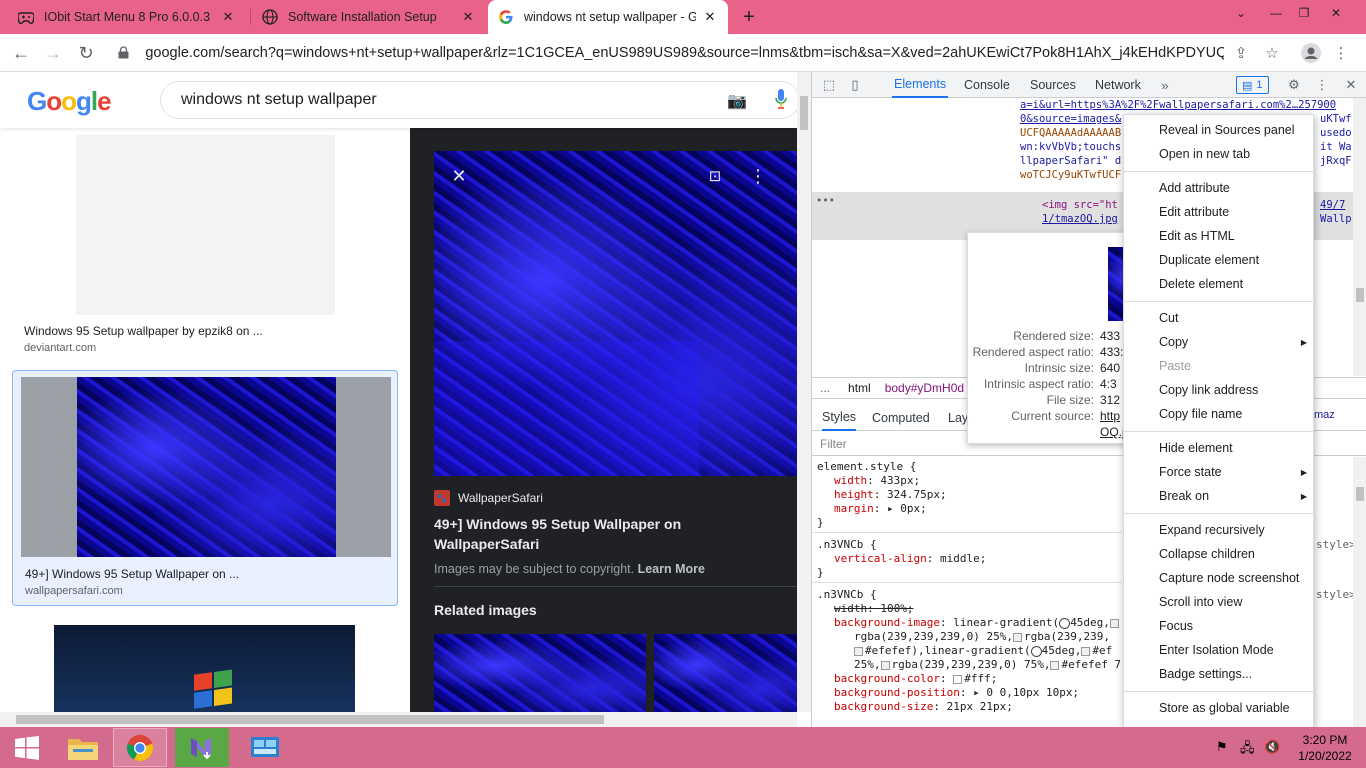 This screenshot has width=1366, height=768. I want to click on menu-item-enter-isolation-mode: Enter Isolation Mode, so click(1219, 650).